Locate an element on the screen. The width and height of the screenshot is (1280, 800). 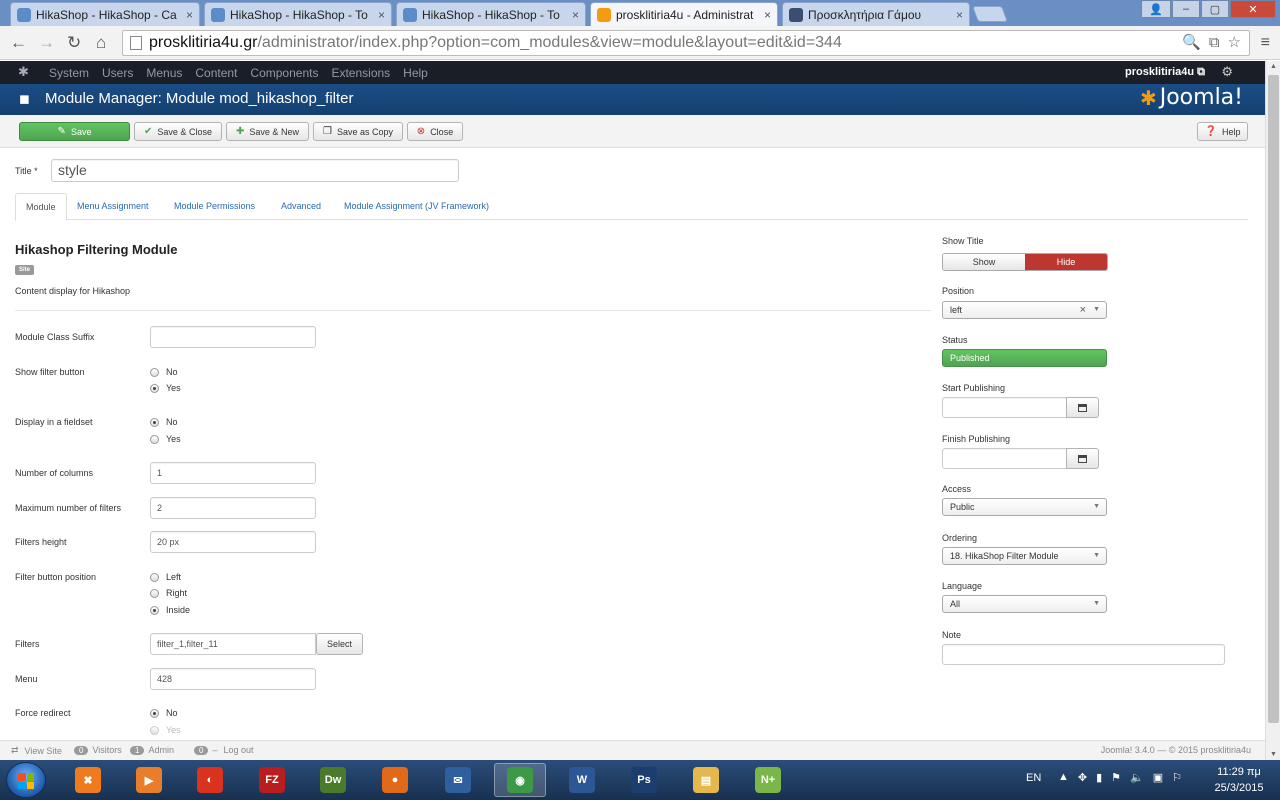
fieldset-yes: Yes is located at coordinates (165, 439).